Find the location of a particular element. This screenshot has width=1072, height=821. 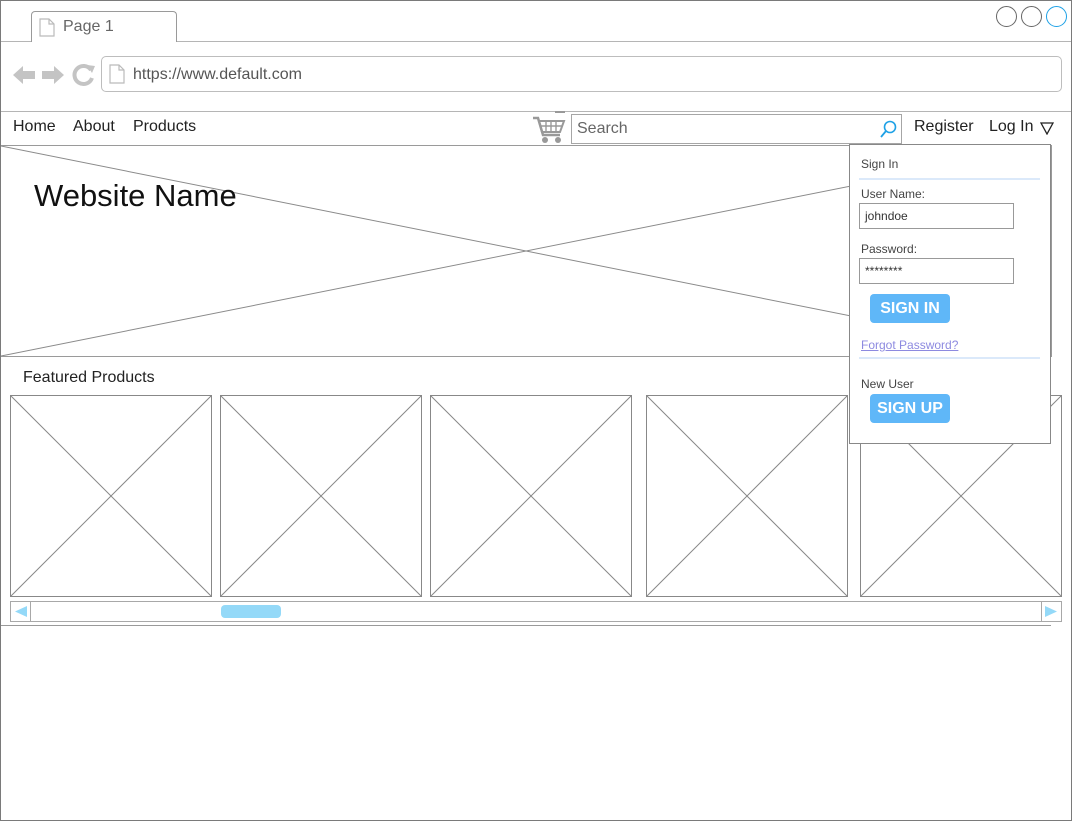

sign-in-heading: Sign In is located at coordinates (880, 164).